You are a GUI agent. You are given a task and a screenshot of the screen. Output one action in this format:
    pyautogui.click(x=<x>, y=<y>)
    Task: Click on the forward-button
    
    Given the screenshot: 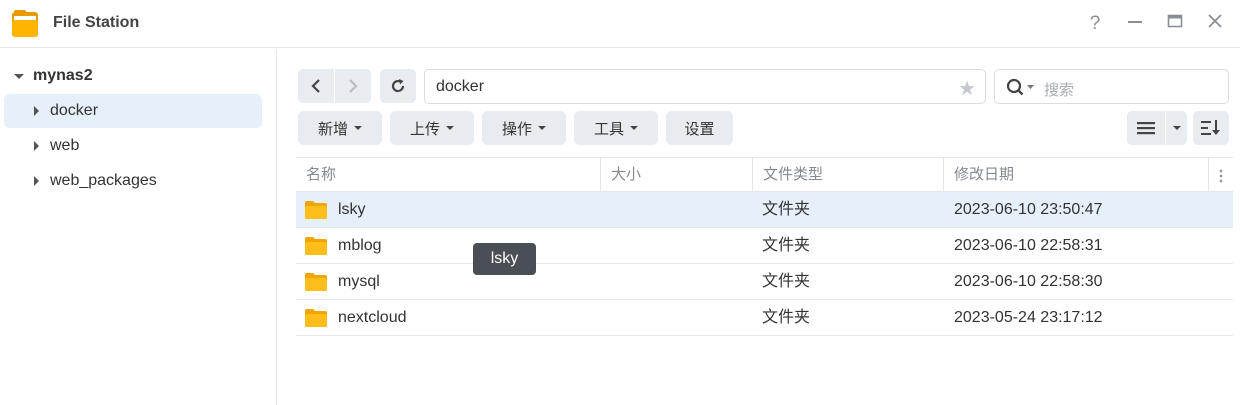 What is the action you would take?
    pyautogui.click(x=353, y=86)
    